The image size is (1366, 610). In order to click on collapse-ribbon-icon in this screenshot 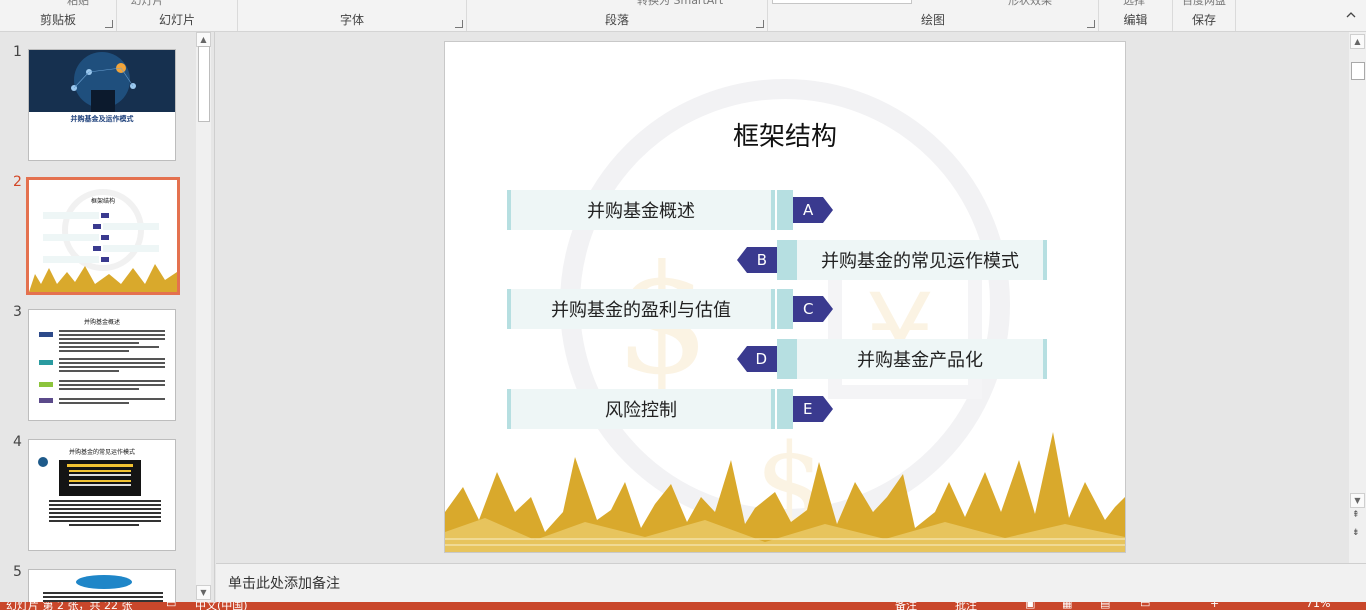, I will do `click(1351, 15)`.